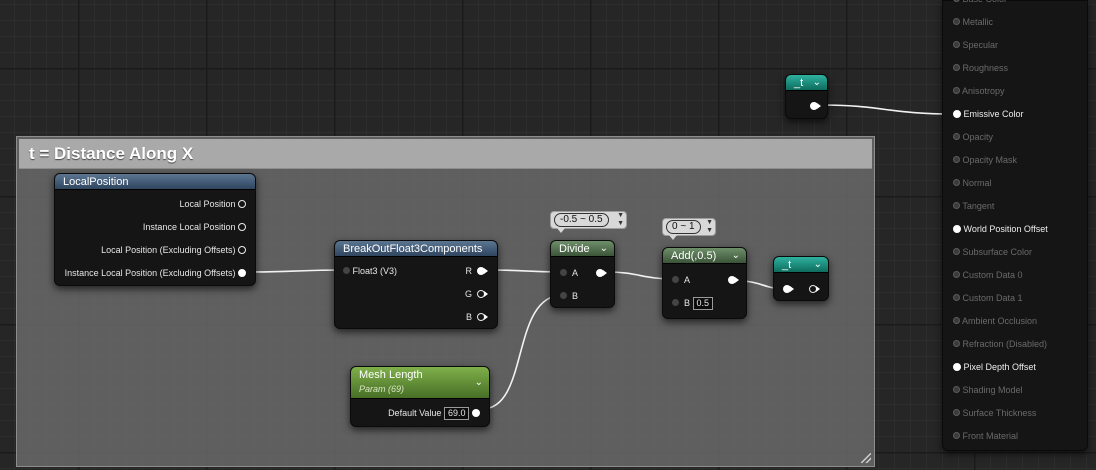 This screenshot has height=470, width=1096. Describe the element at coordinates (980, 2) in the screenshot. I see `material-input-row: Base Color` at that location.